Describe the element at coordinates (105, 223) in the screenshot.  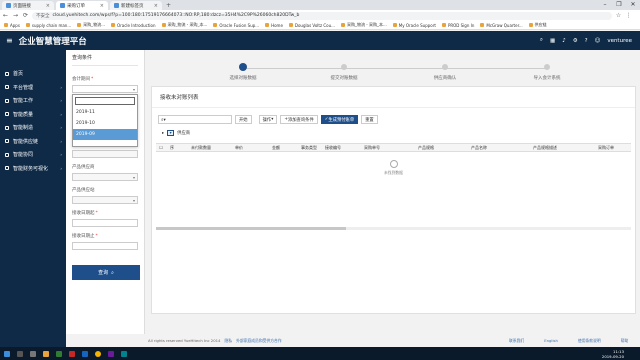
I see `date-from-field` at that location.